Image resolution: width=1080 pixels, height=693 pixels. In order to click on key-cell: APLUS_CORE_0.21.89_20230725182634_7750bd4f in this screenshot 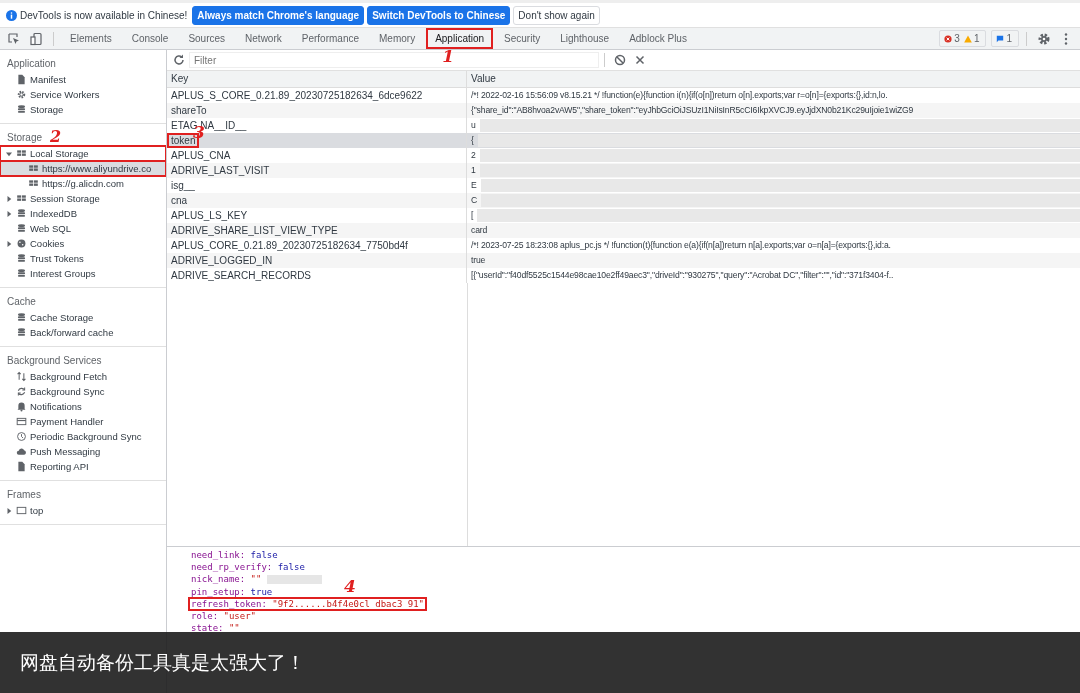, I will do `click(289, 245)`.